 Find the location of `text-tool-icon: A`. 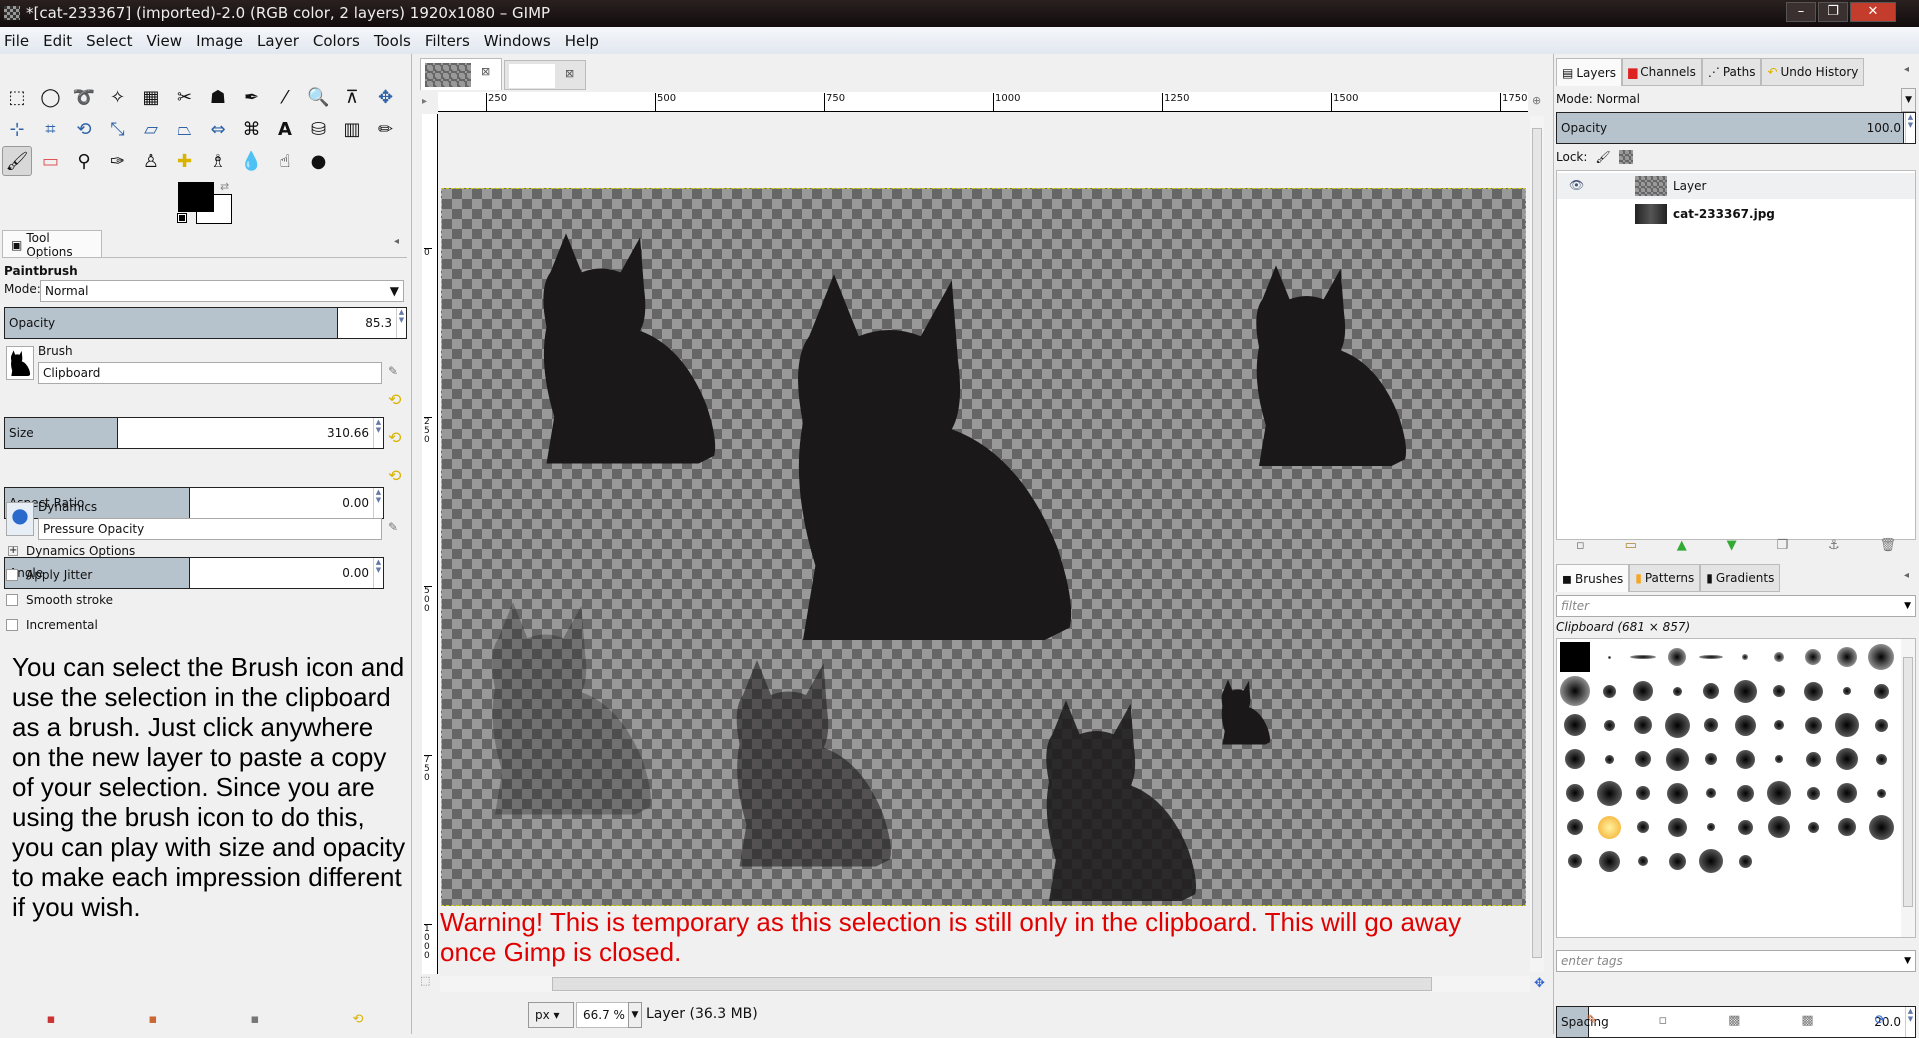

text-tool-icon: A is located at coordinates (285, 129).